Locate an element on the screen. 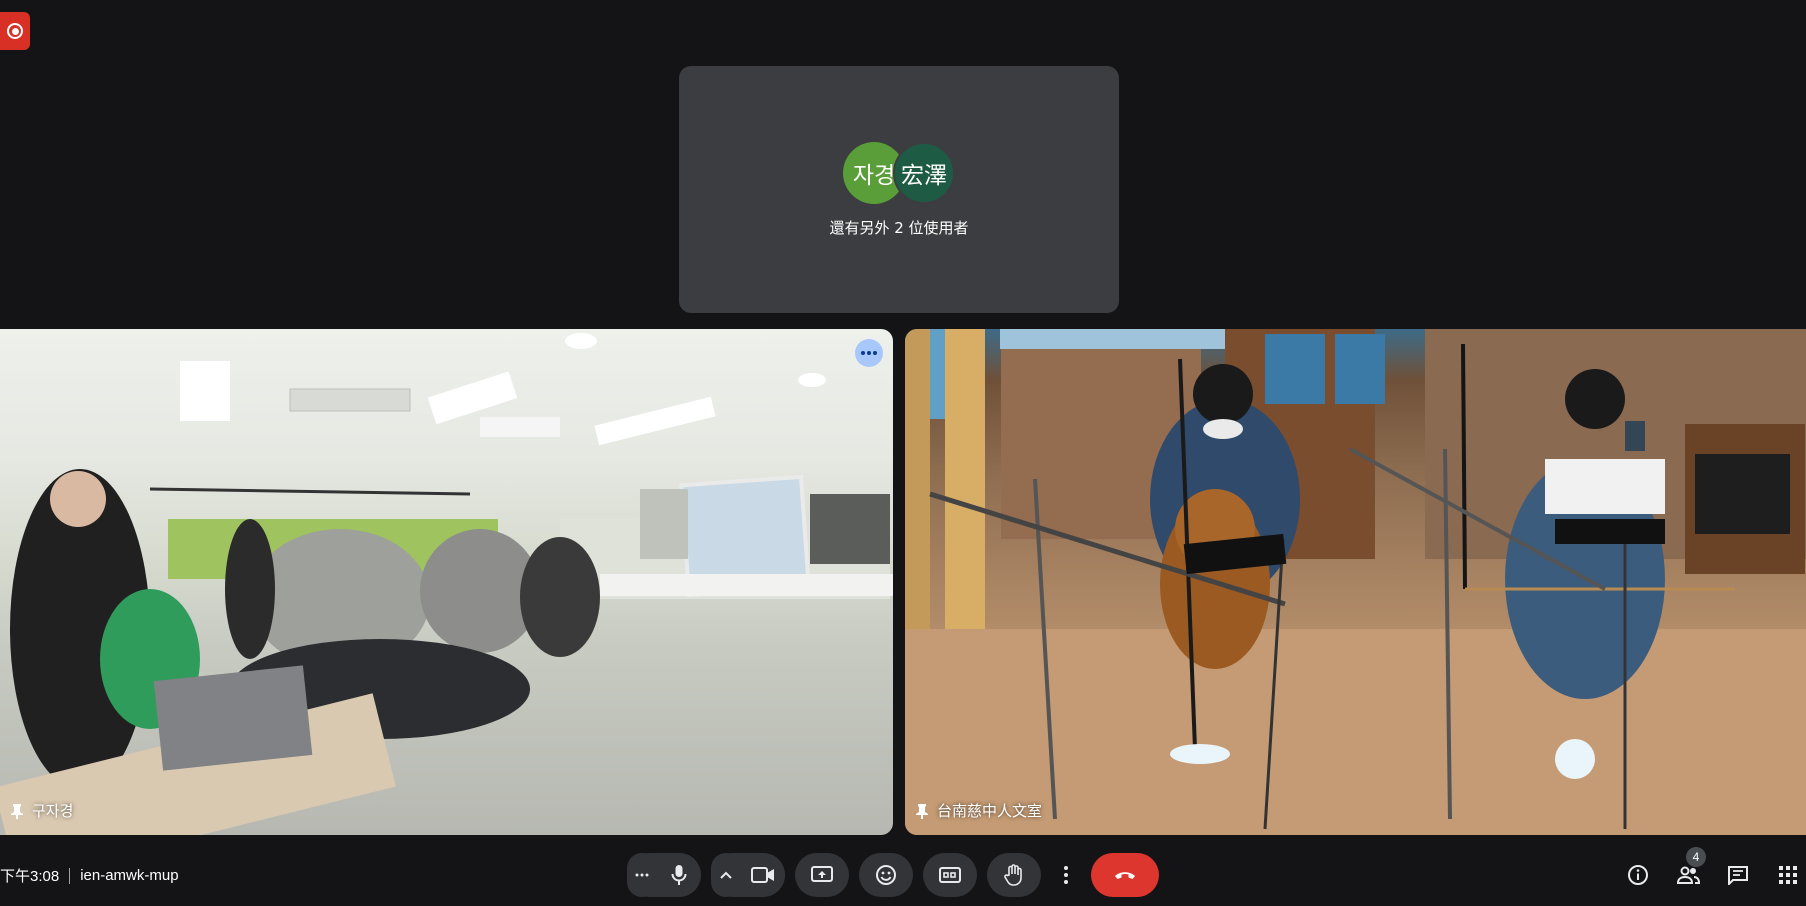 The height and width of the screenshot is (906, 1806). microphone-icon is located at coordinates (679, 875).